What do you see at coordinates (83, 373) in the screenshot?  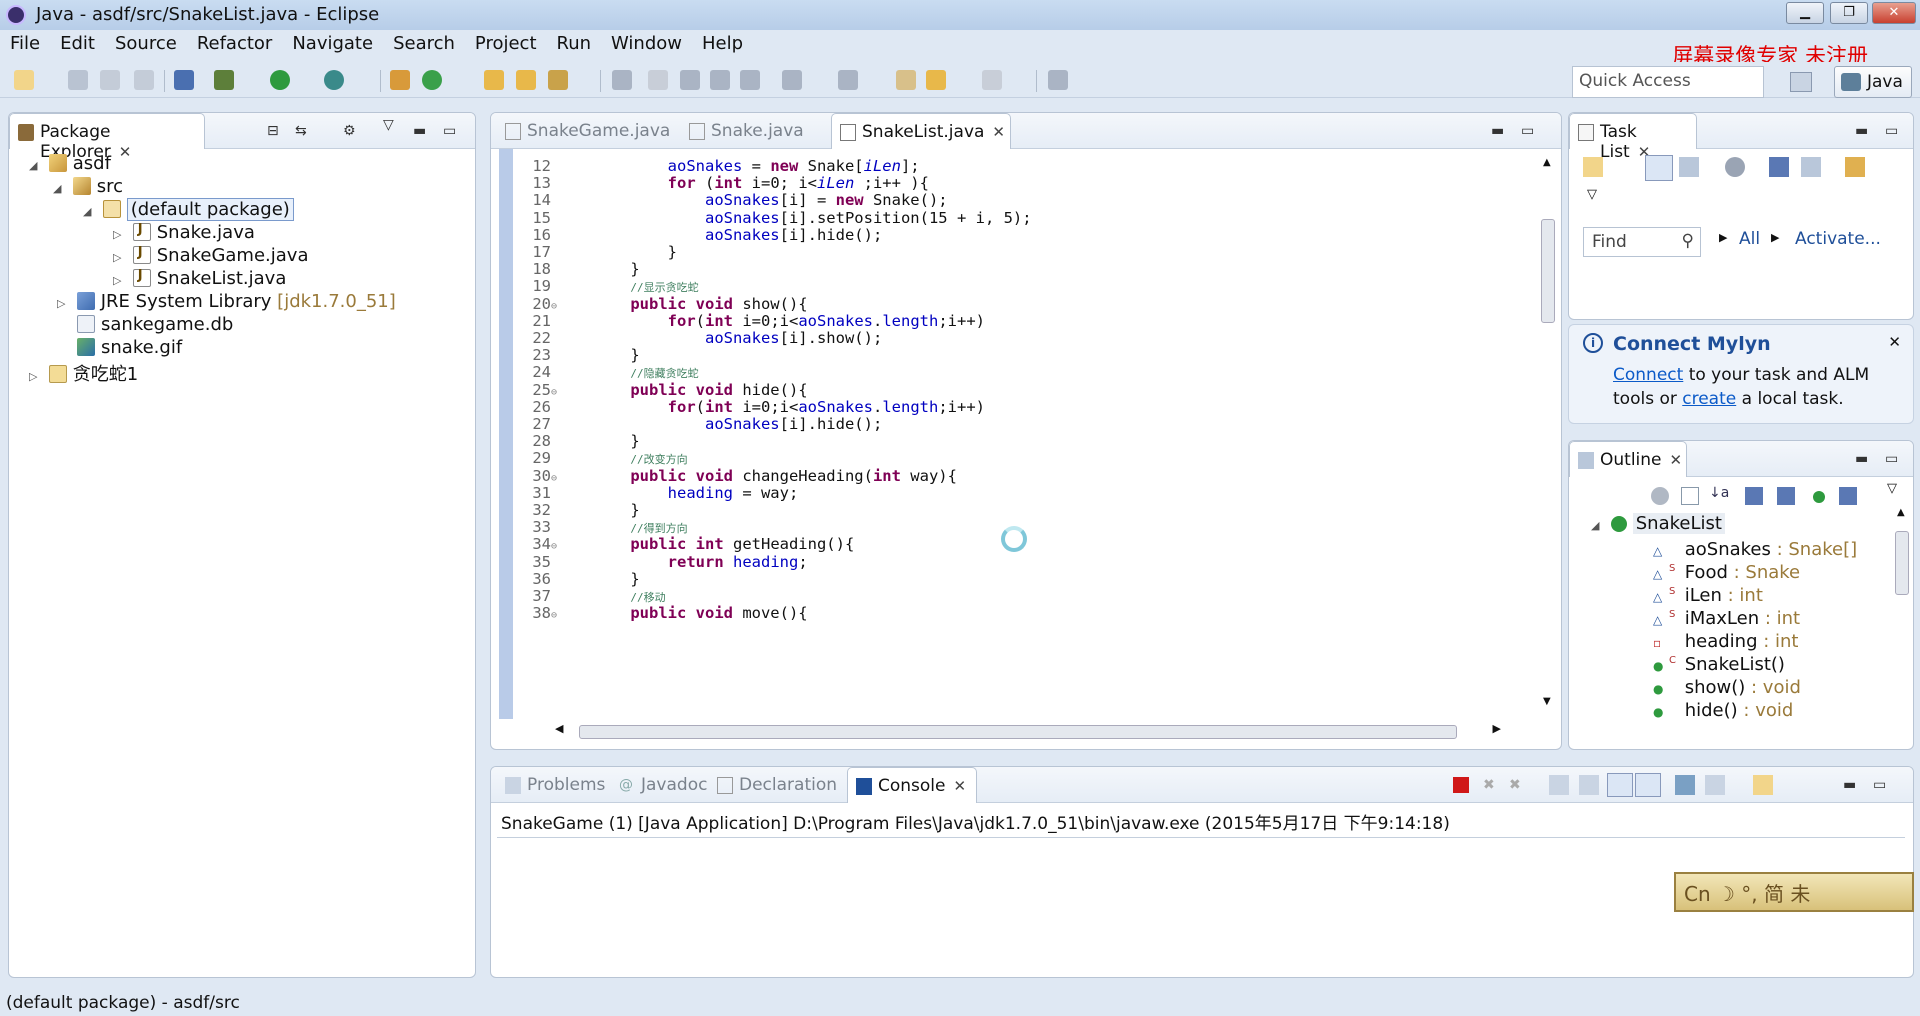 I see `tree-item-project-2: ▷ 贪吃蛇1` at bounding box center [83, 373].